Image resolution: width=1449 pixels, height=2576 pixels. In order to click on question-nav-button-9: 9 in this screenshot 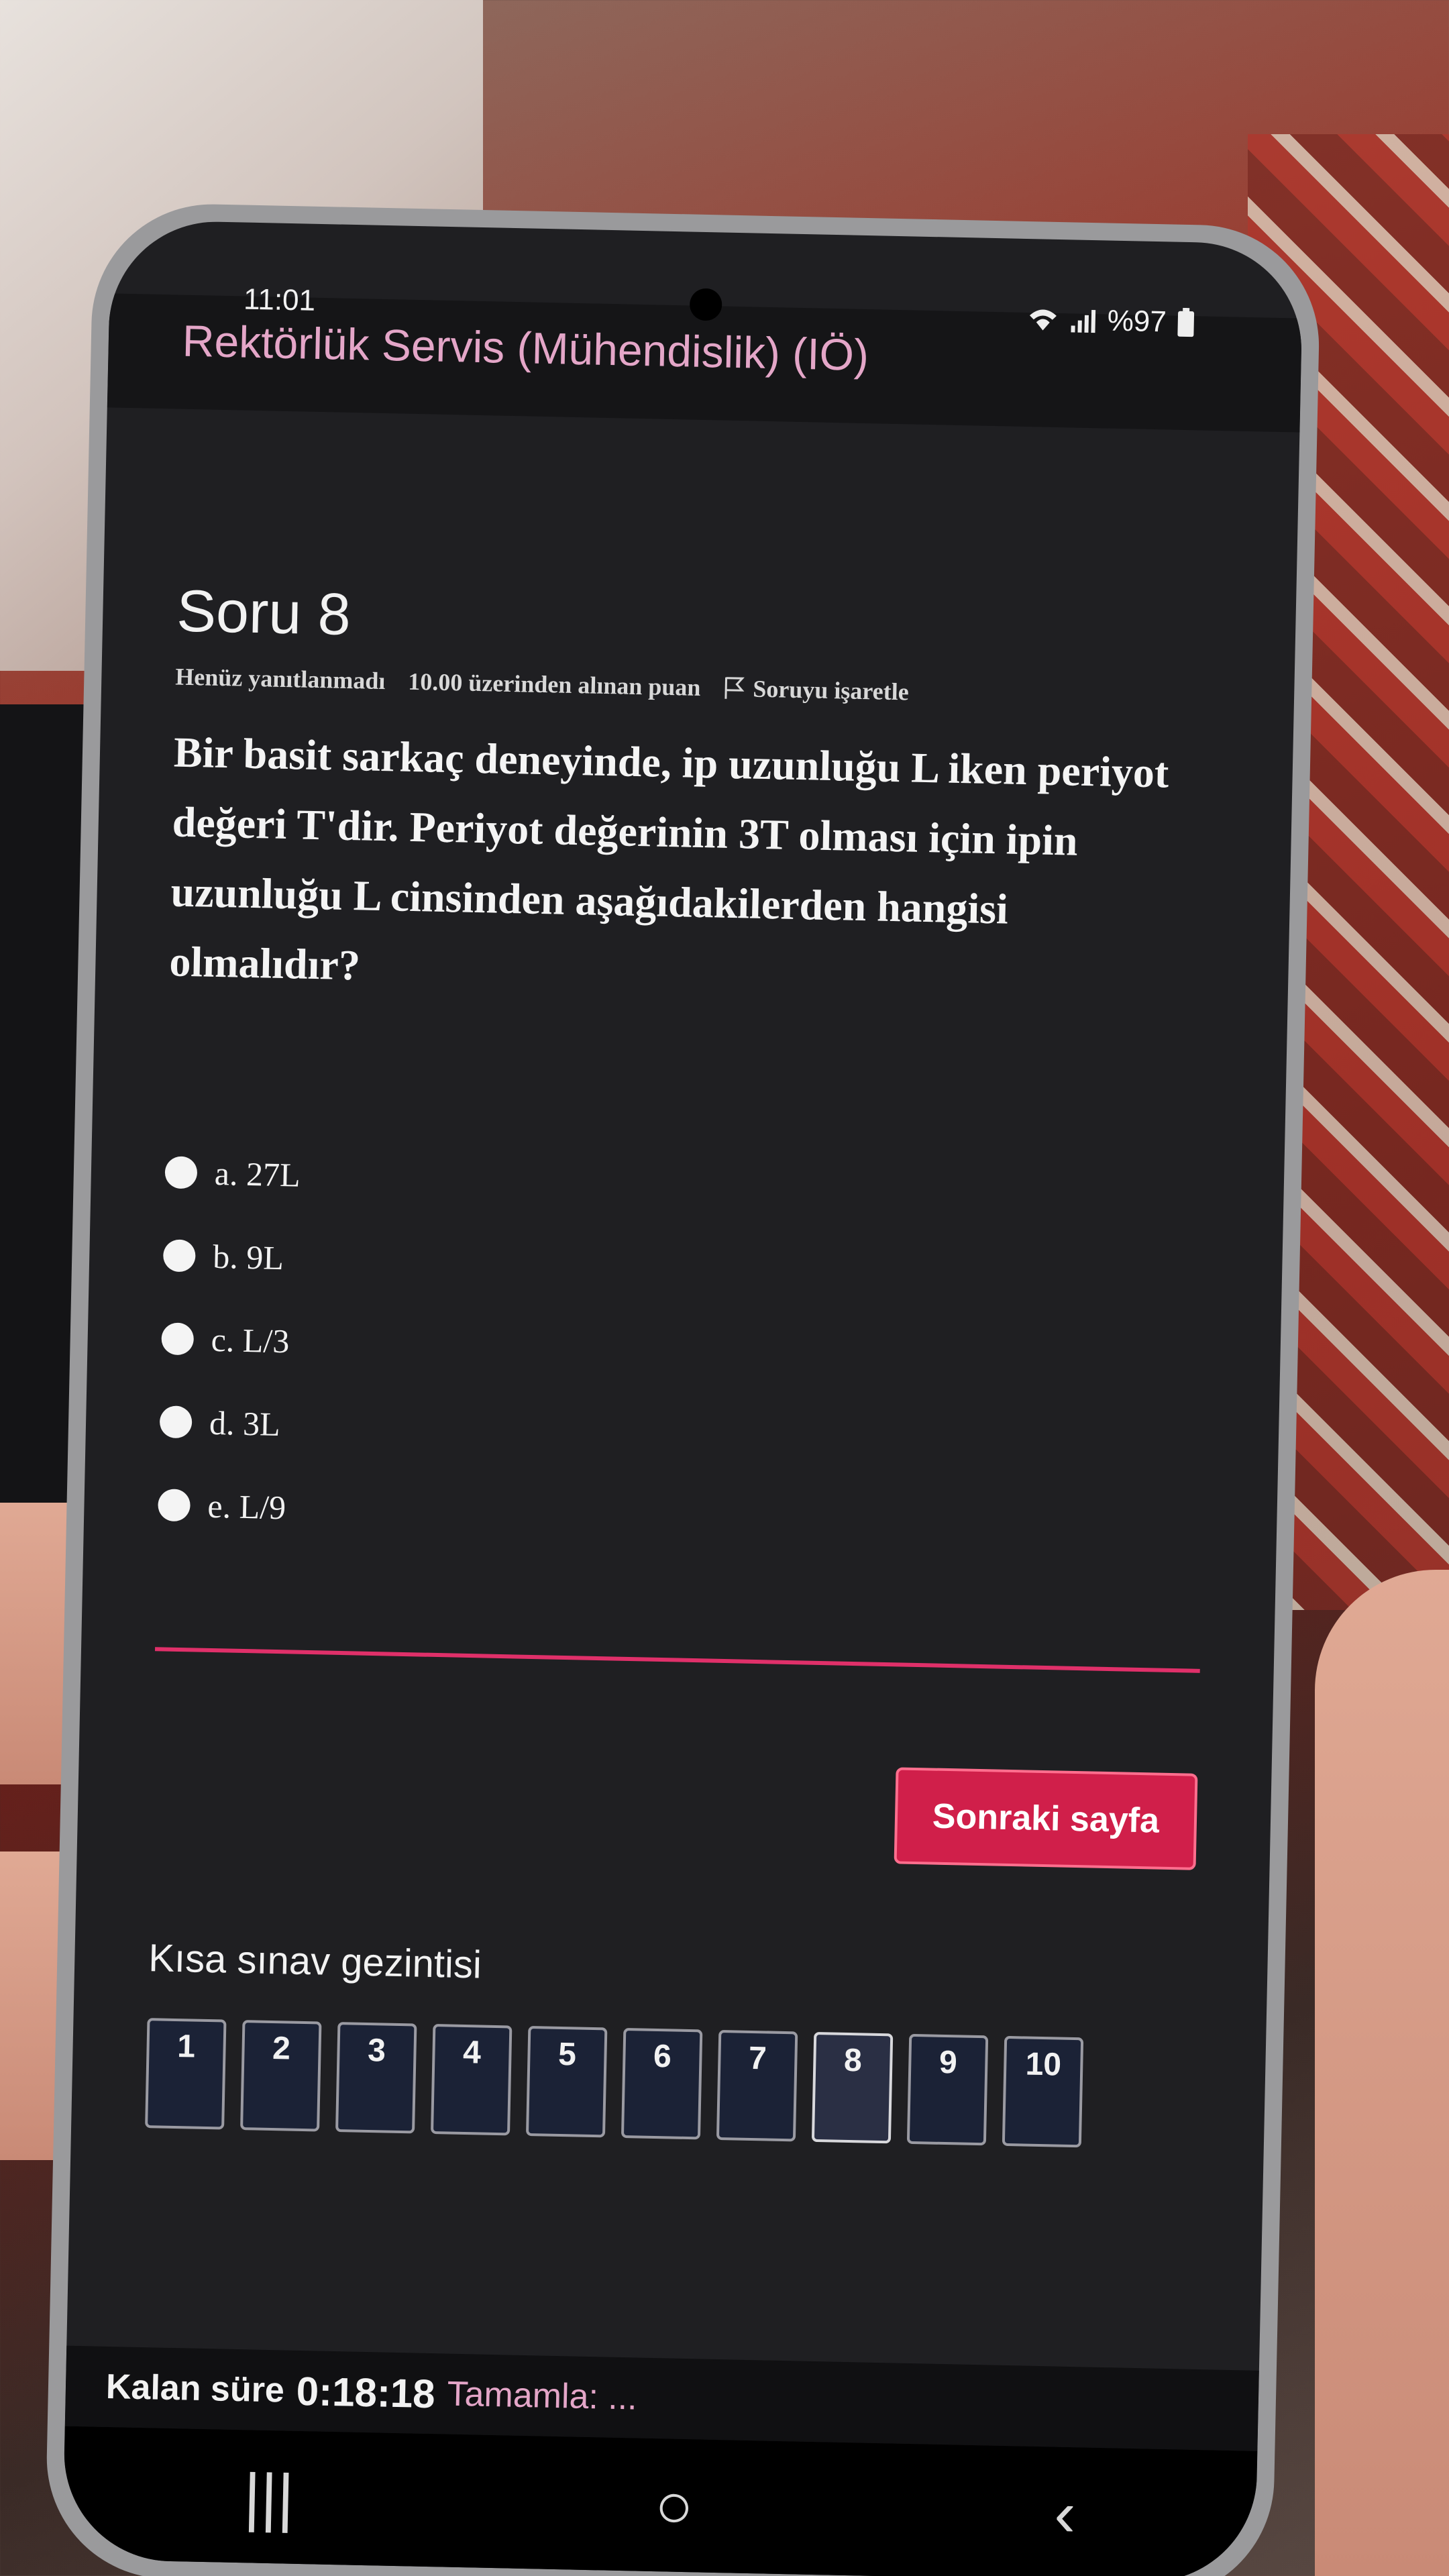, I will do `click(947, 2089)`.